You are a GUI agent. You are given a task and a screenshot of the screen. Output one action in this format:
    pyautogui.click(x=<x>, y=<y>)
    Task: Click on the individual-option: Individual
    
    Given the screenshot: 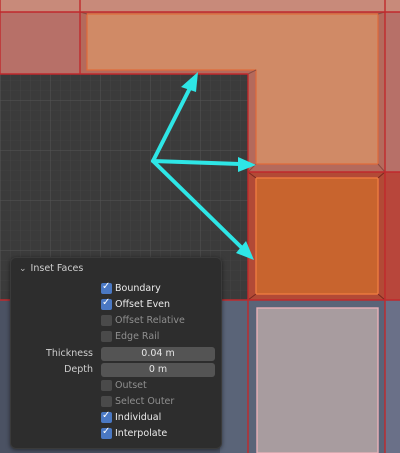 What is the action you would take?
    pyautogui.click(x=116, y=417)
    